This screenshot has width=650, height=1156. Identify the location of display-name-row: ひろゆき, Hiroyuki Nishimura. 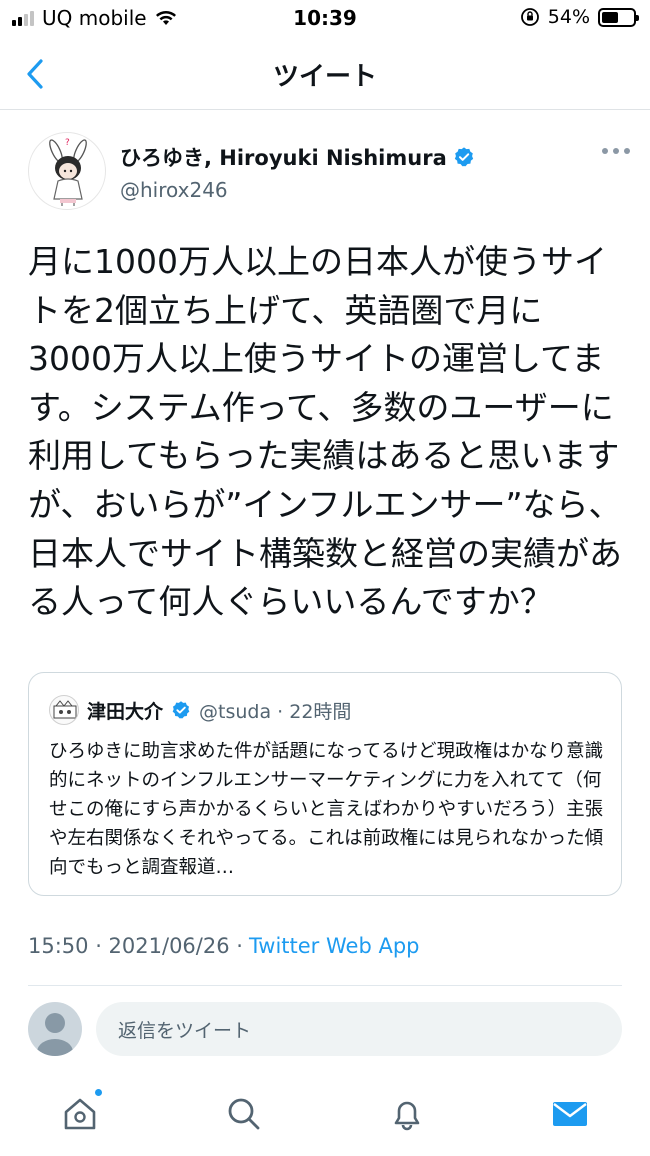
(297, 157).